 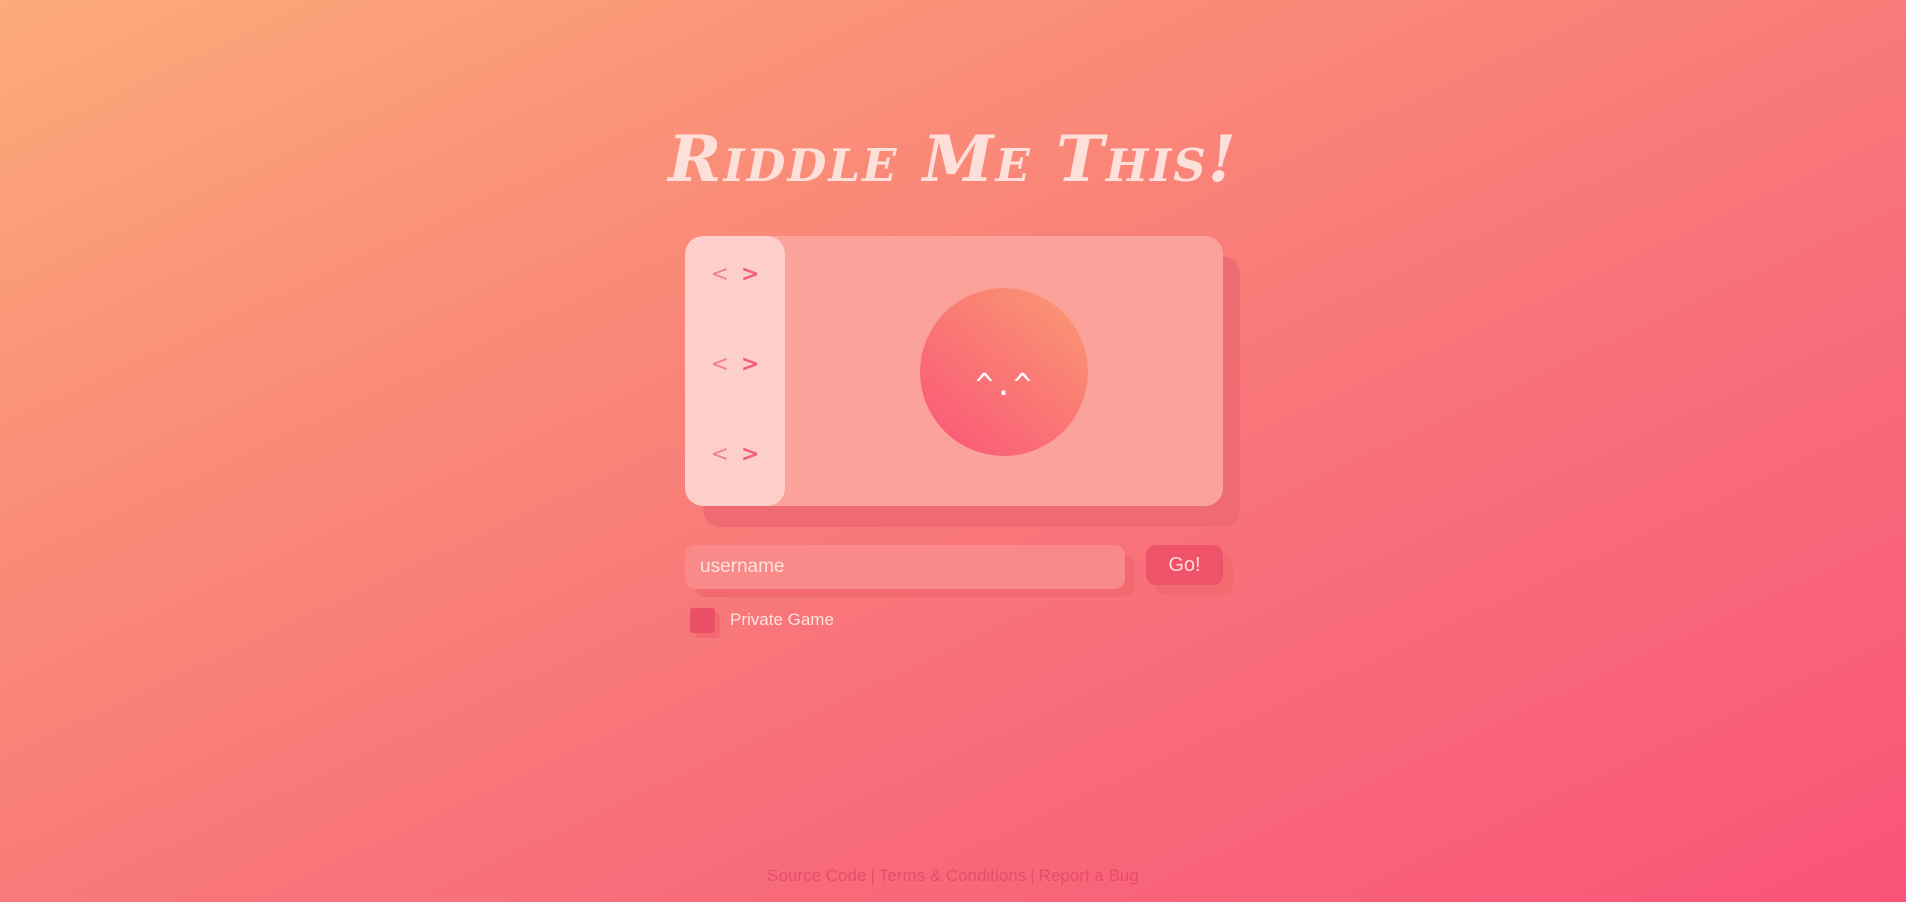 What do you see at coordinates (905, 567) in the screenshot?
I see `username-input` at bounding box center [905, 567].